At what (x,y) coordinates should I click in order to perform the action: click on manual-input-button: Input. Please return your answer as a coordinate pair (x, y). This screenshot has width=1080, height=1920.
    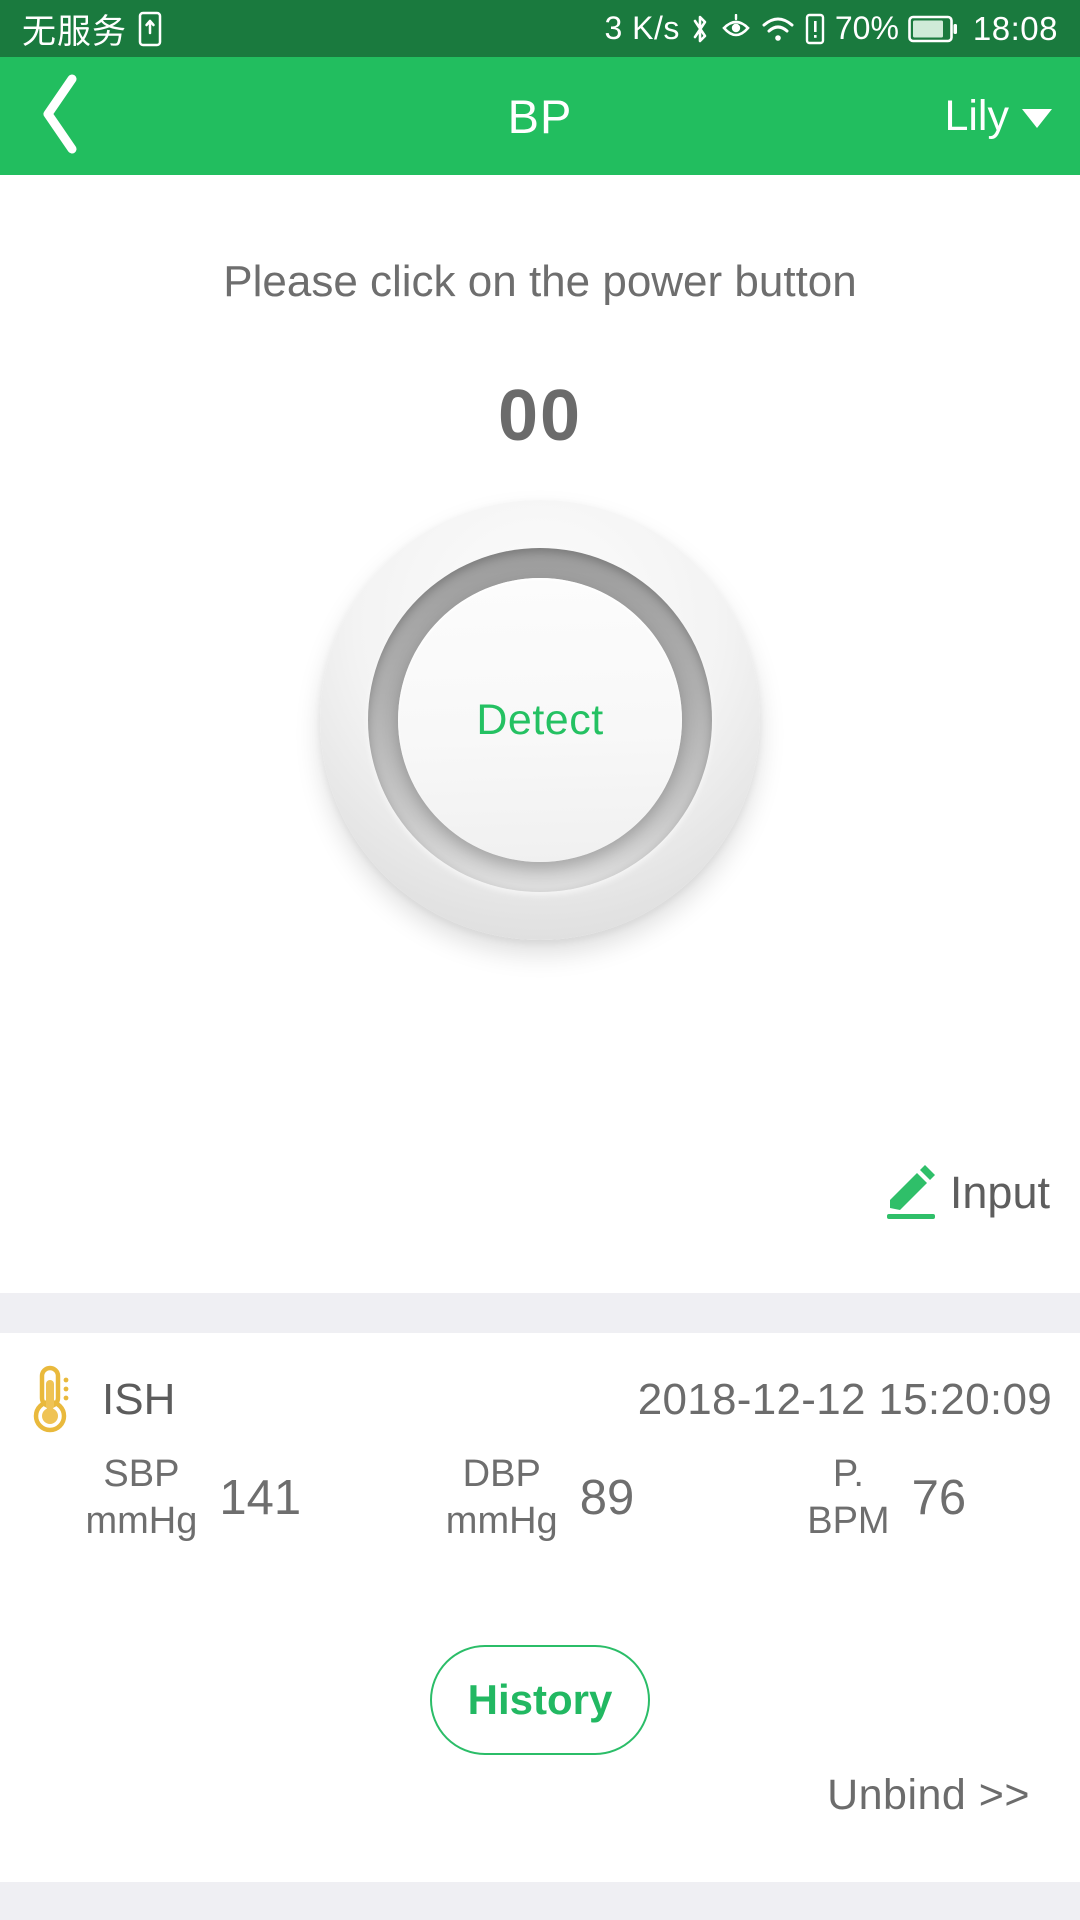
    Looking at the image, I should click on (963, 1193).